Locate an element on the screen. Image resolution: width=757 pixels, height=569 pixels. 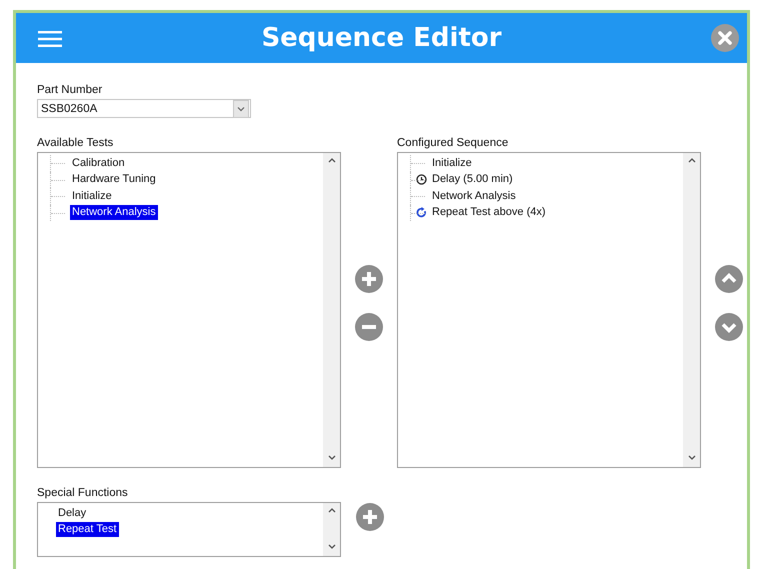
move-down-icon is located at coordinates (729, 327).